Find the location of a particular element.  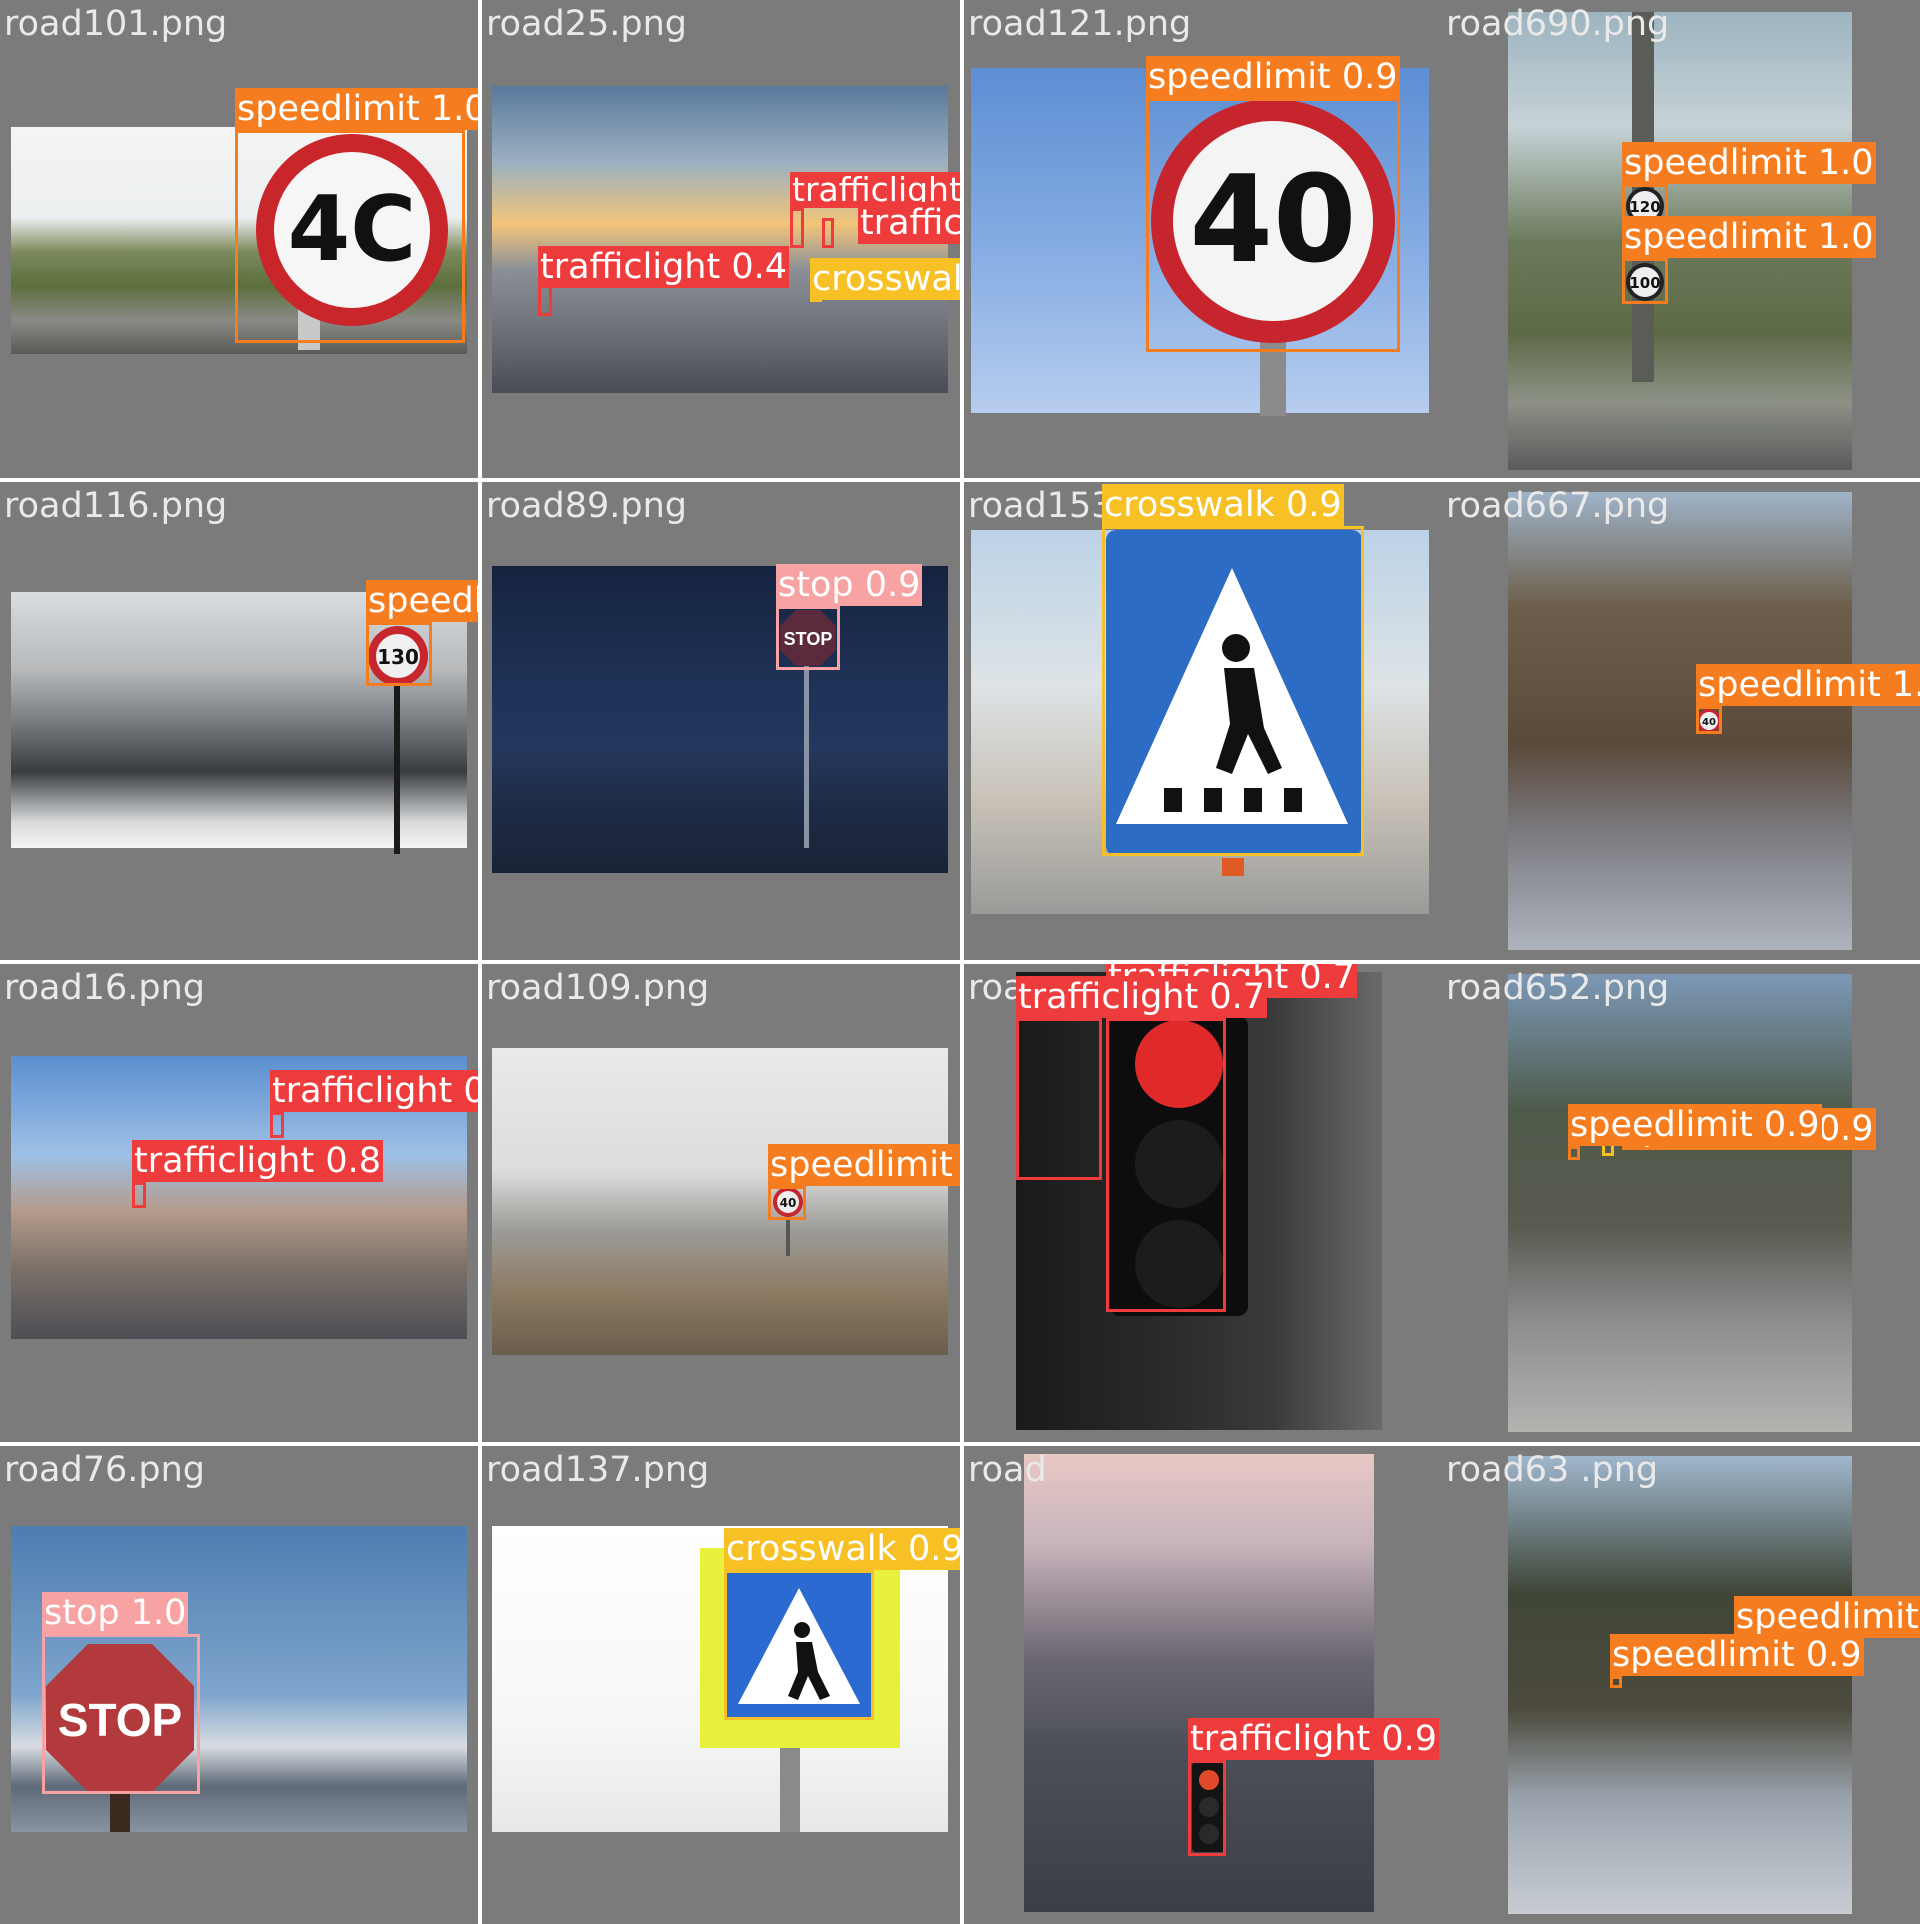

tile-road-trafficlight-closeup: roa trafficlight 0.7 trafficlight 0.7 is located at coordinates (1203, 1203).